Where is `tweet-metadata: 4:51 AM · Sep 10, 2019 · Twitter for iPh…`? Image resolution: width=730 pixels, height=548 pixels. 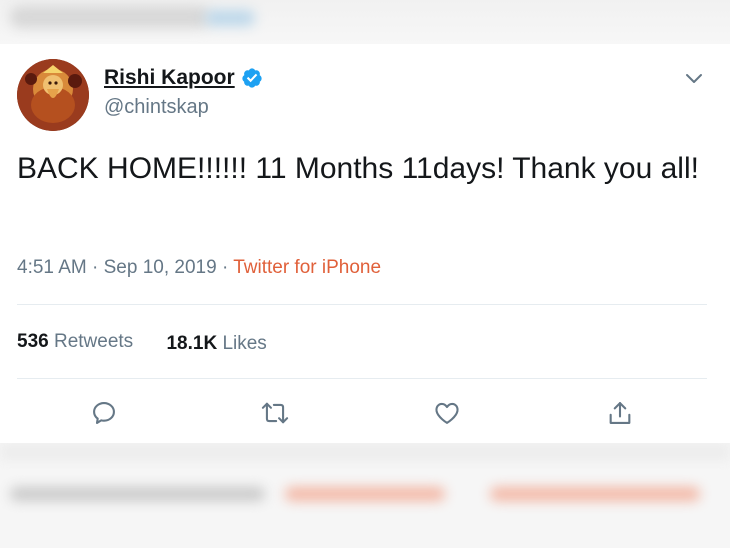
tweet-metadata: 4:51 AM · Sep 10, 2019 · Twitter for iPh… is located at coordinates (199, 268).